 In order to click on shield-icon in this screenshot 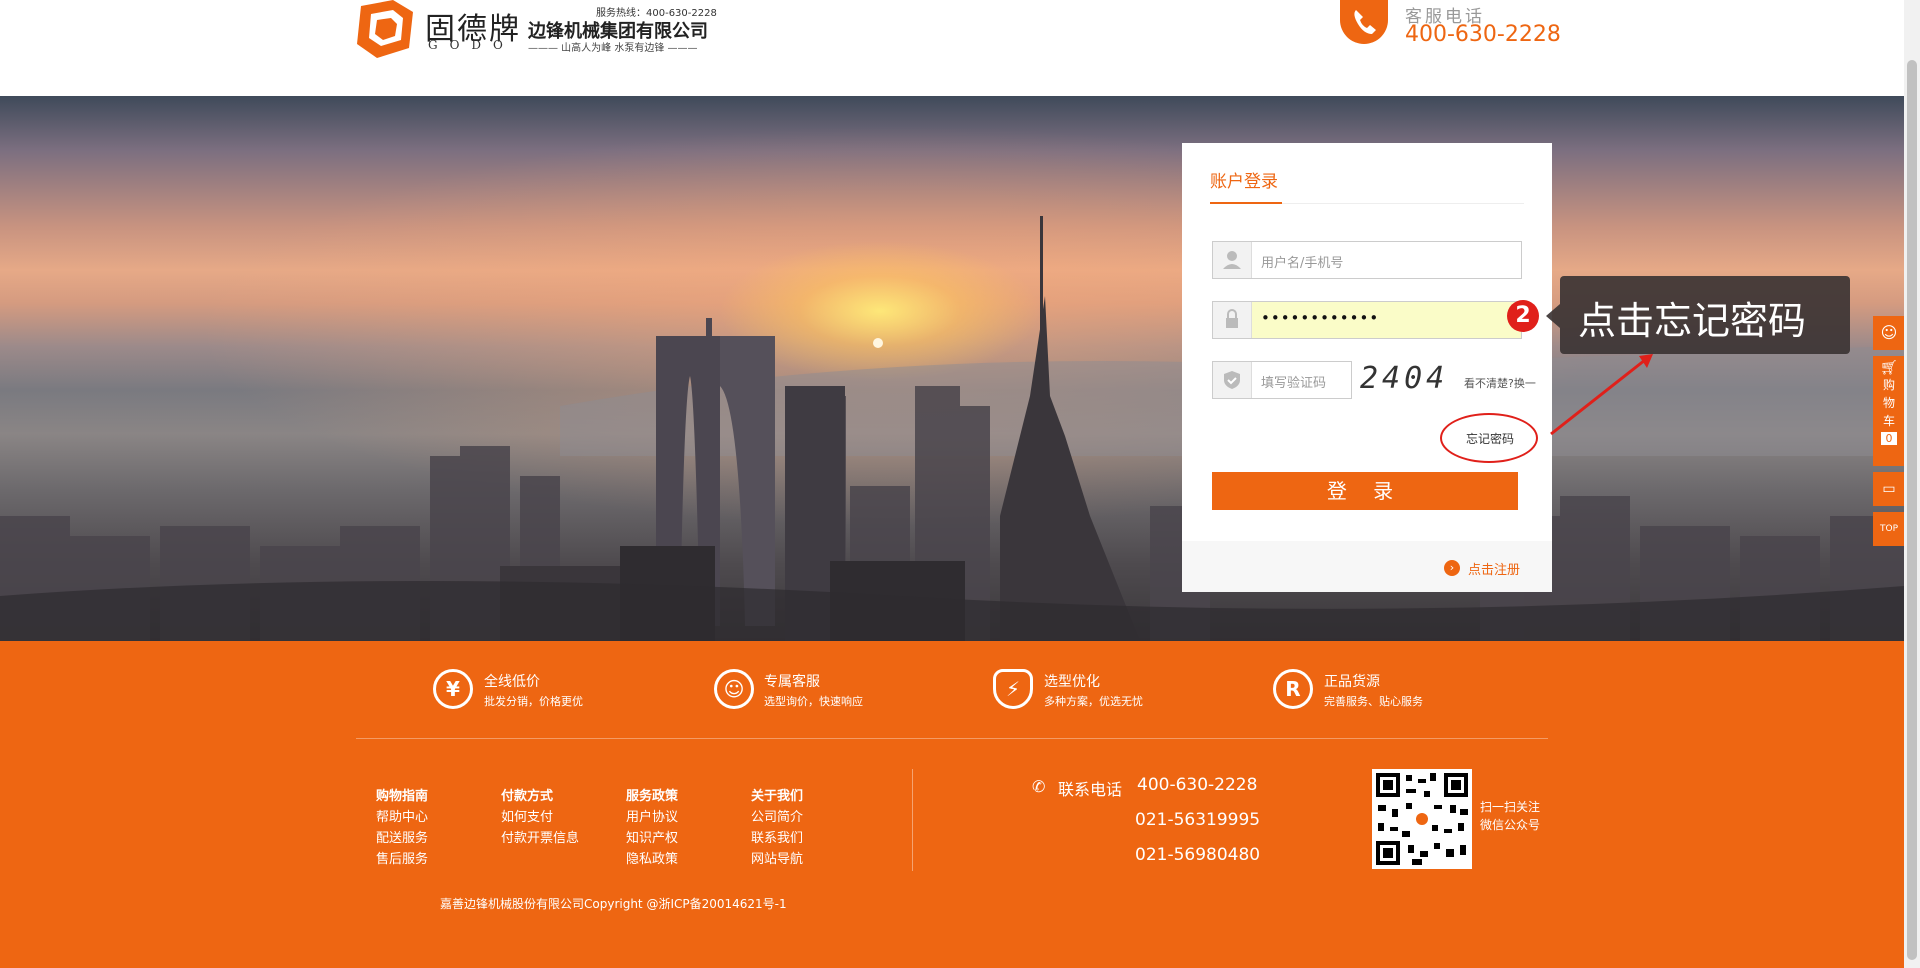, I will do `click(1232, 380)`.